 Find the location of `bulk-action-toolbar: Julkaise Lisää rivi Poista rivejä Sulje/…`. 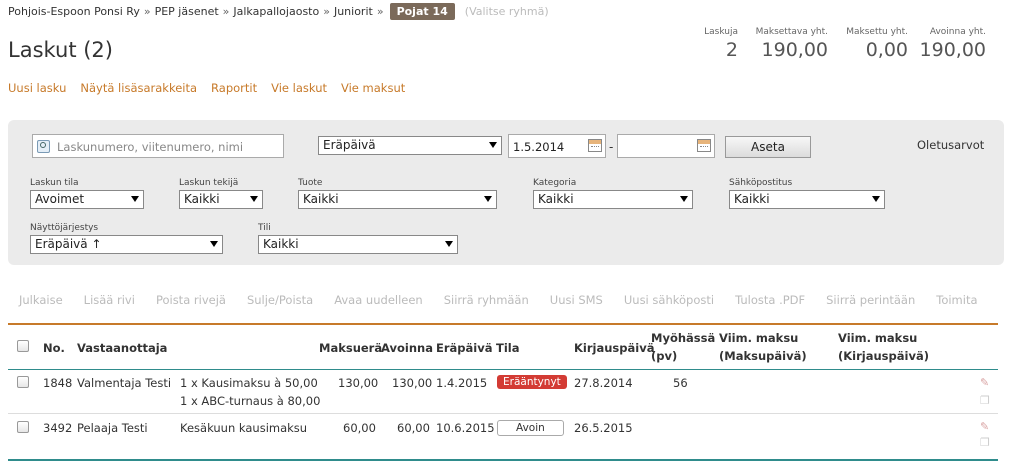

bulk-action-toolbar: Julkaise Lisää rivi Poista rivejä Sulje/… is located at coordinates (509, 300).